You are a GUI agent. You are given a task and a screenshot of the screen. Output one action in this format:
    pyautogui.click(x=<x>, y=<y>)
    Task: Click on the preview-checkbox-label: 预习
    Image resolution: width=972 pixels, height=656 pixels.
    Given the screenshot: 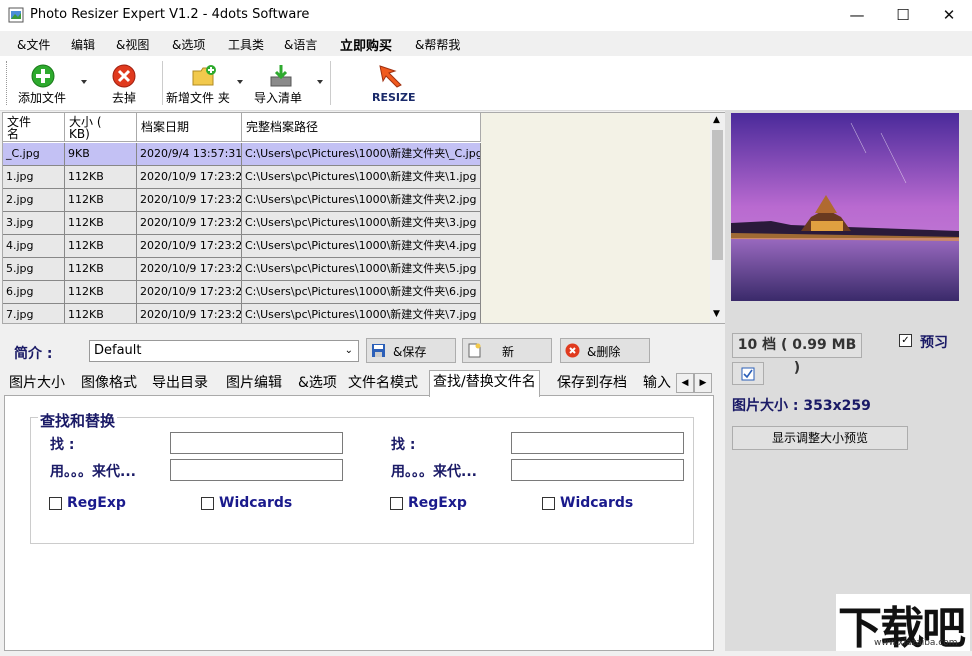 What is the action you would take?
    pyautogui.click(x=934, y=342)
    